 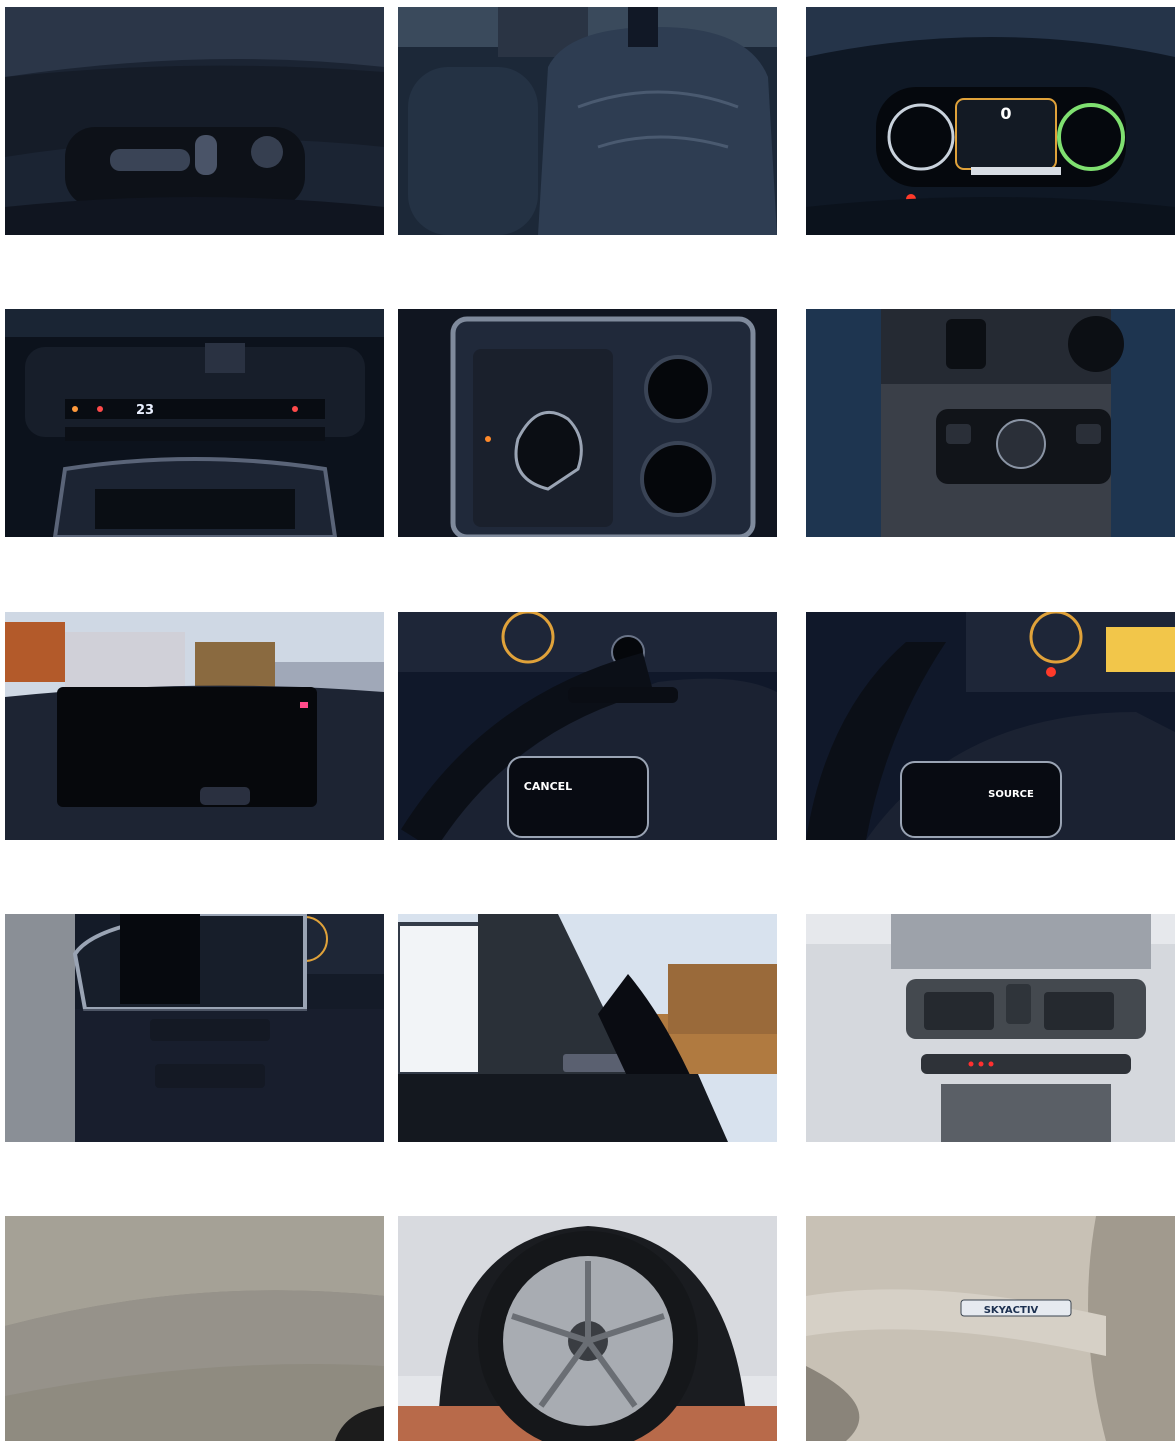 I want to click on photo-a-pillar-speaker, so click(x=587, y=1028).